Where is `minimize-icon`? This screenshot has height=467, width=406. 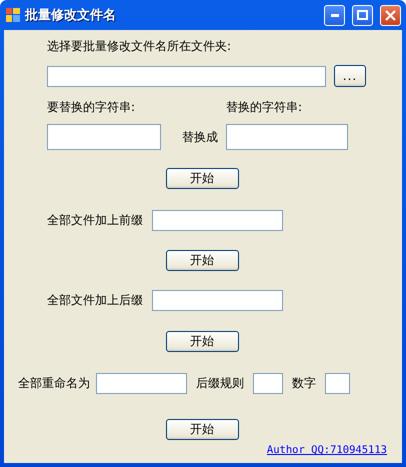
minimize-icon is located at coordinates (334, 15).